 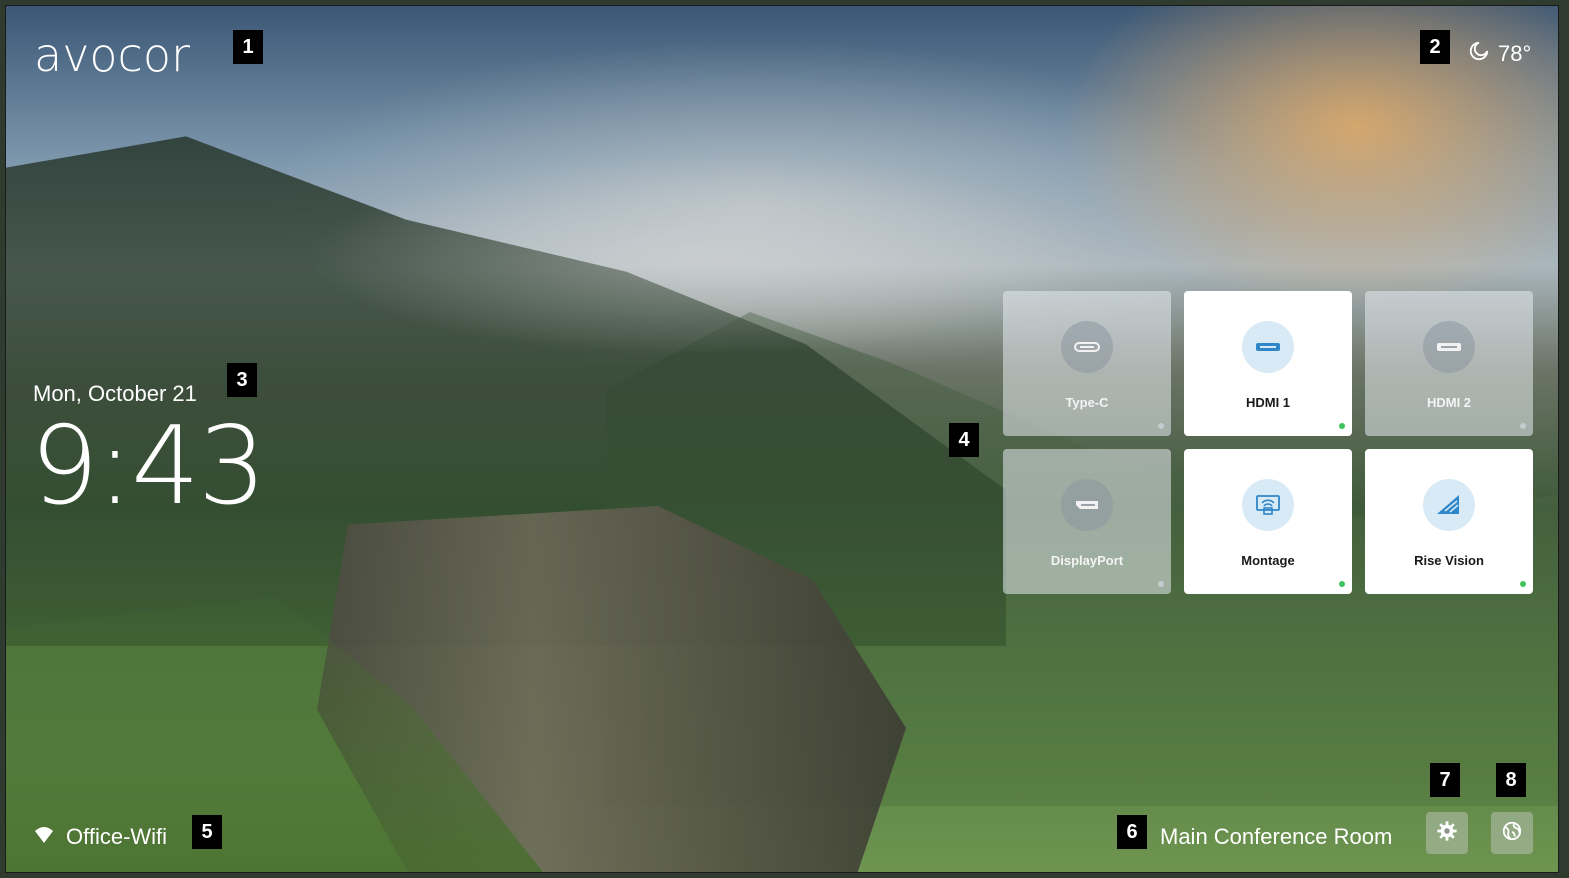 I want to click on annotation-badge-2: 2, so click(x=1435, y=47).